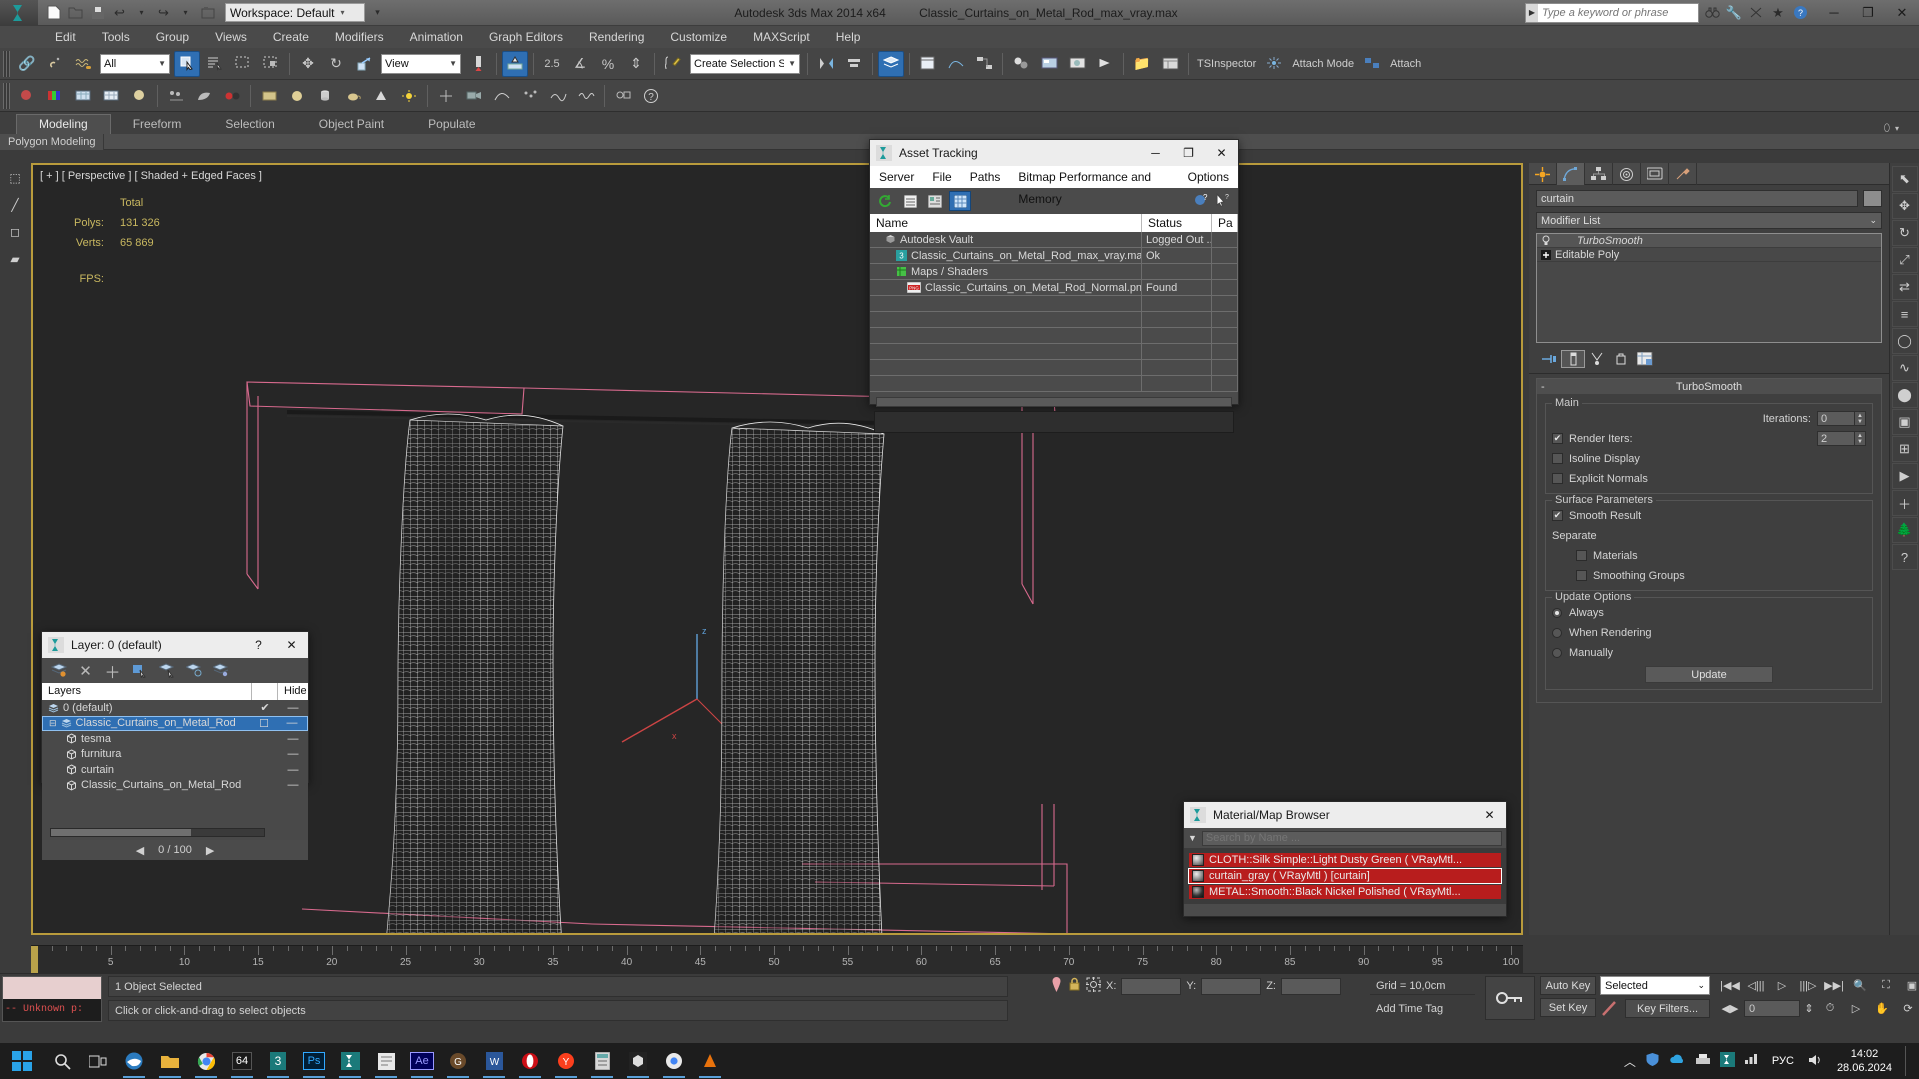 This screenshot has width=1919, height=1079. Describe the element at coordinates (1860, 985) in the screenshot. I see `zoom-region-icon: 🔍` at that location.